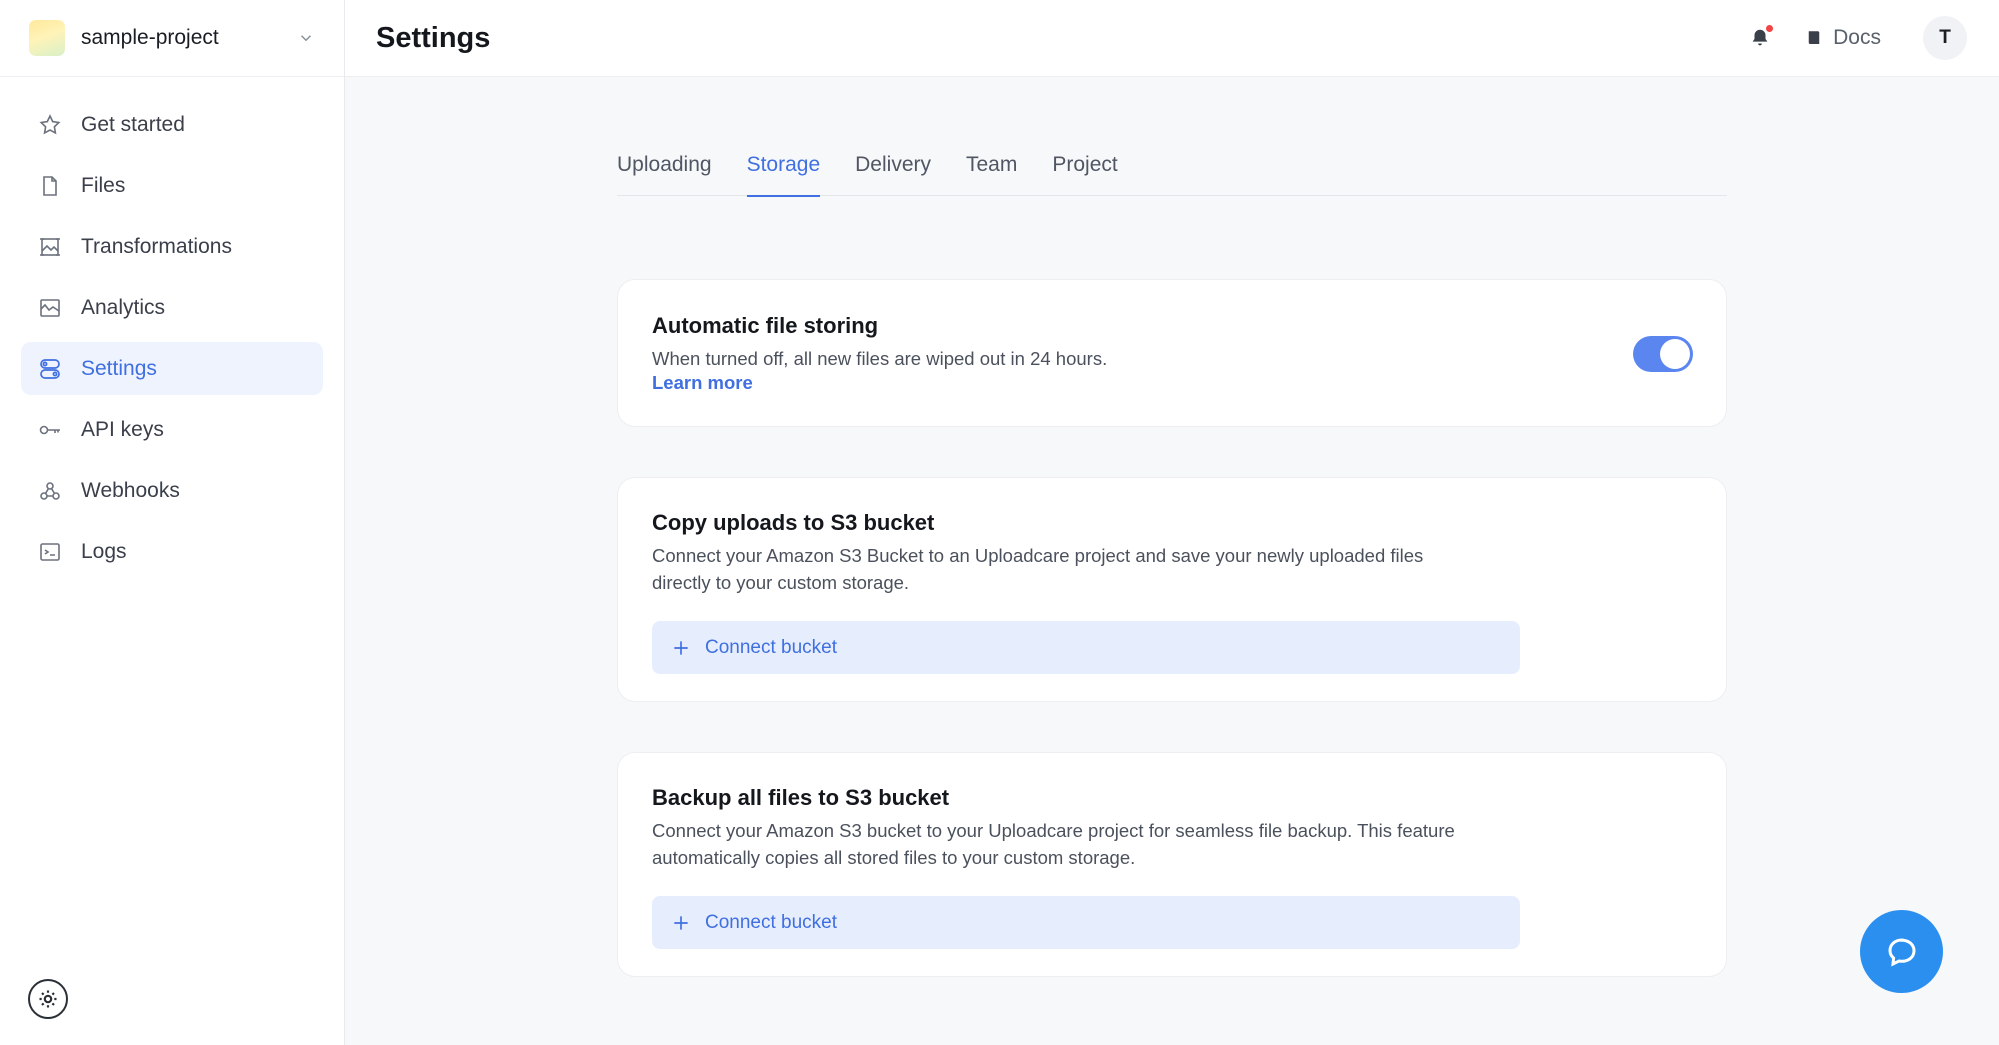  Describe the element at coordinates (172, 368) in the screenshot. I see `sidebar-item-settings: Settings` at that location.